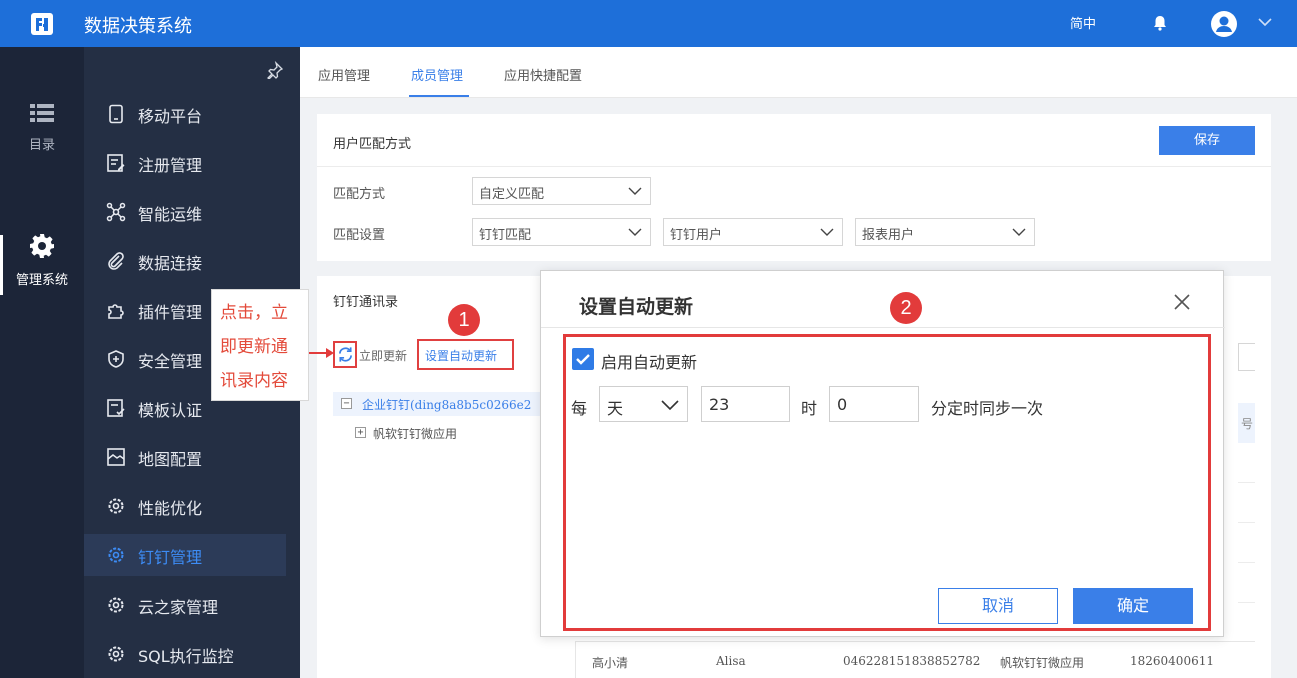 This screenshot has width=1297, height=678. What do you see at coordinates (170, 508) in the screenshot?
I see `sidebar-item-label: 性能优化` at bounding box center [170, 508].